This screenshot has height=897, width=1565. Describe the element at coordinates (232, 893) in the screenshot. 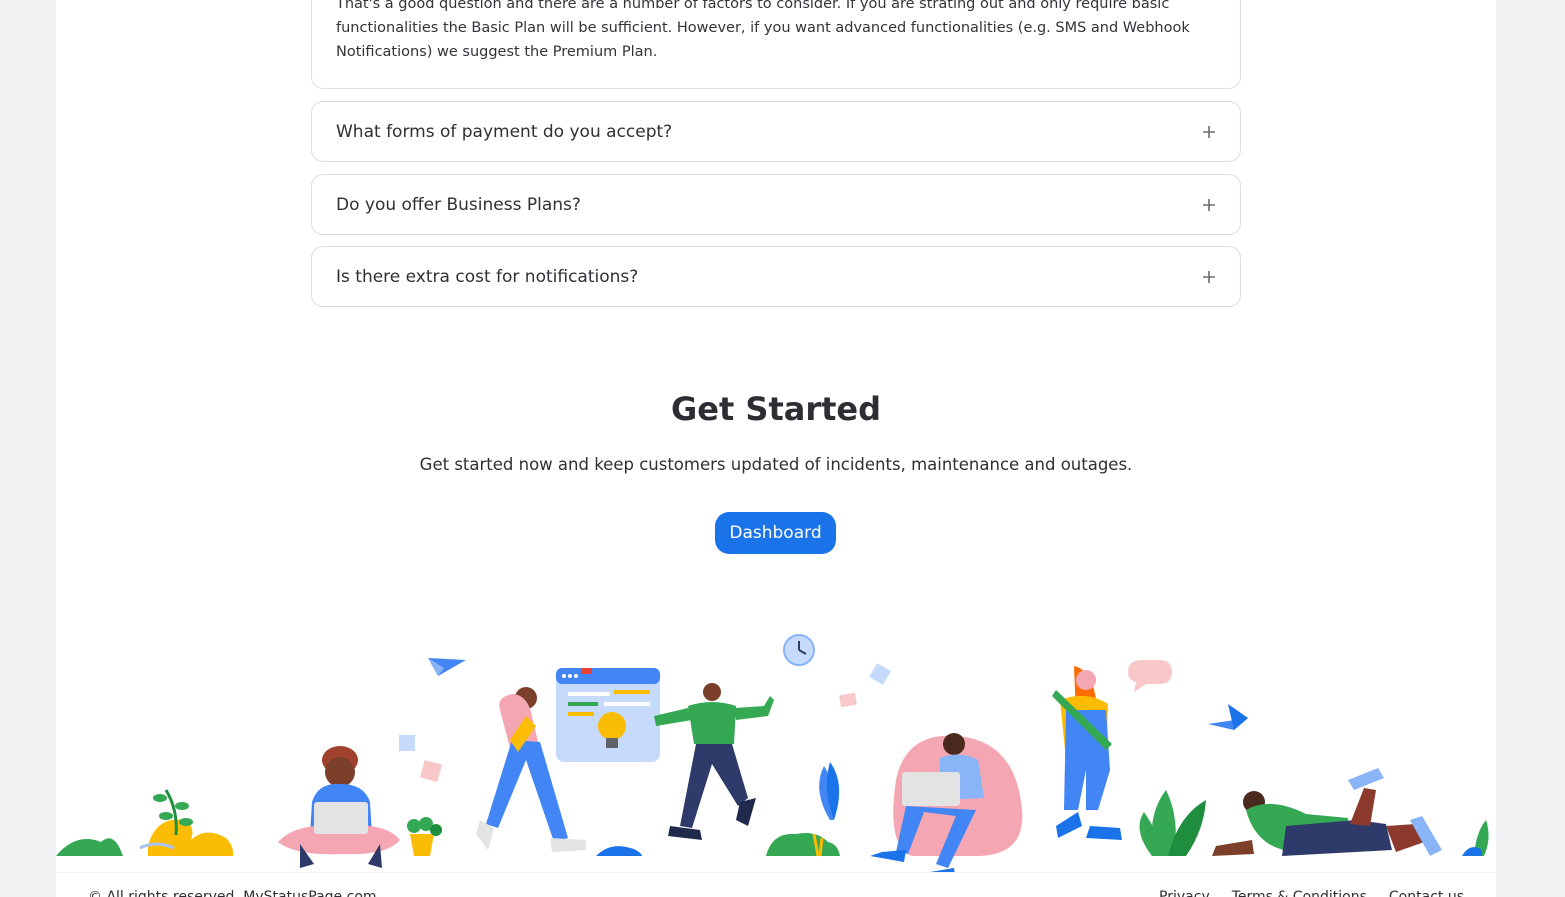

I see `copyright-text: © All rights reserved. MyStatusPage.com` at that location.